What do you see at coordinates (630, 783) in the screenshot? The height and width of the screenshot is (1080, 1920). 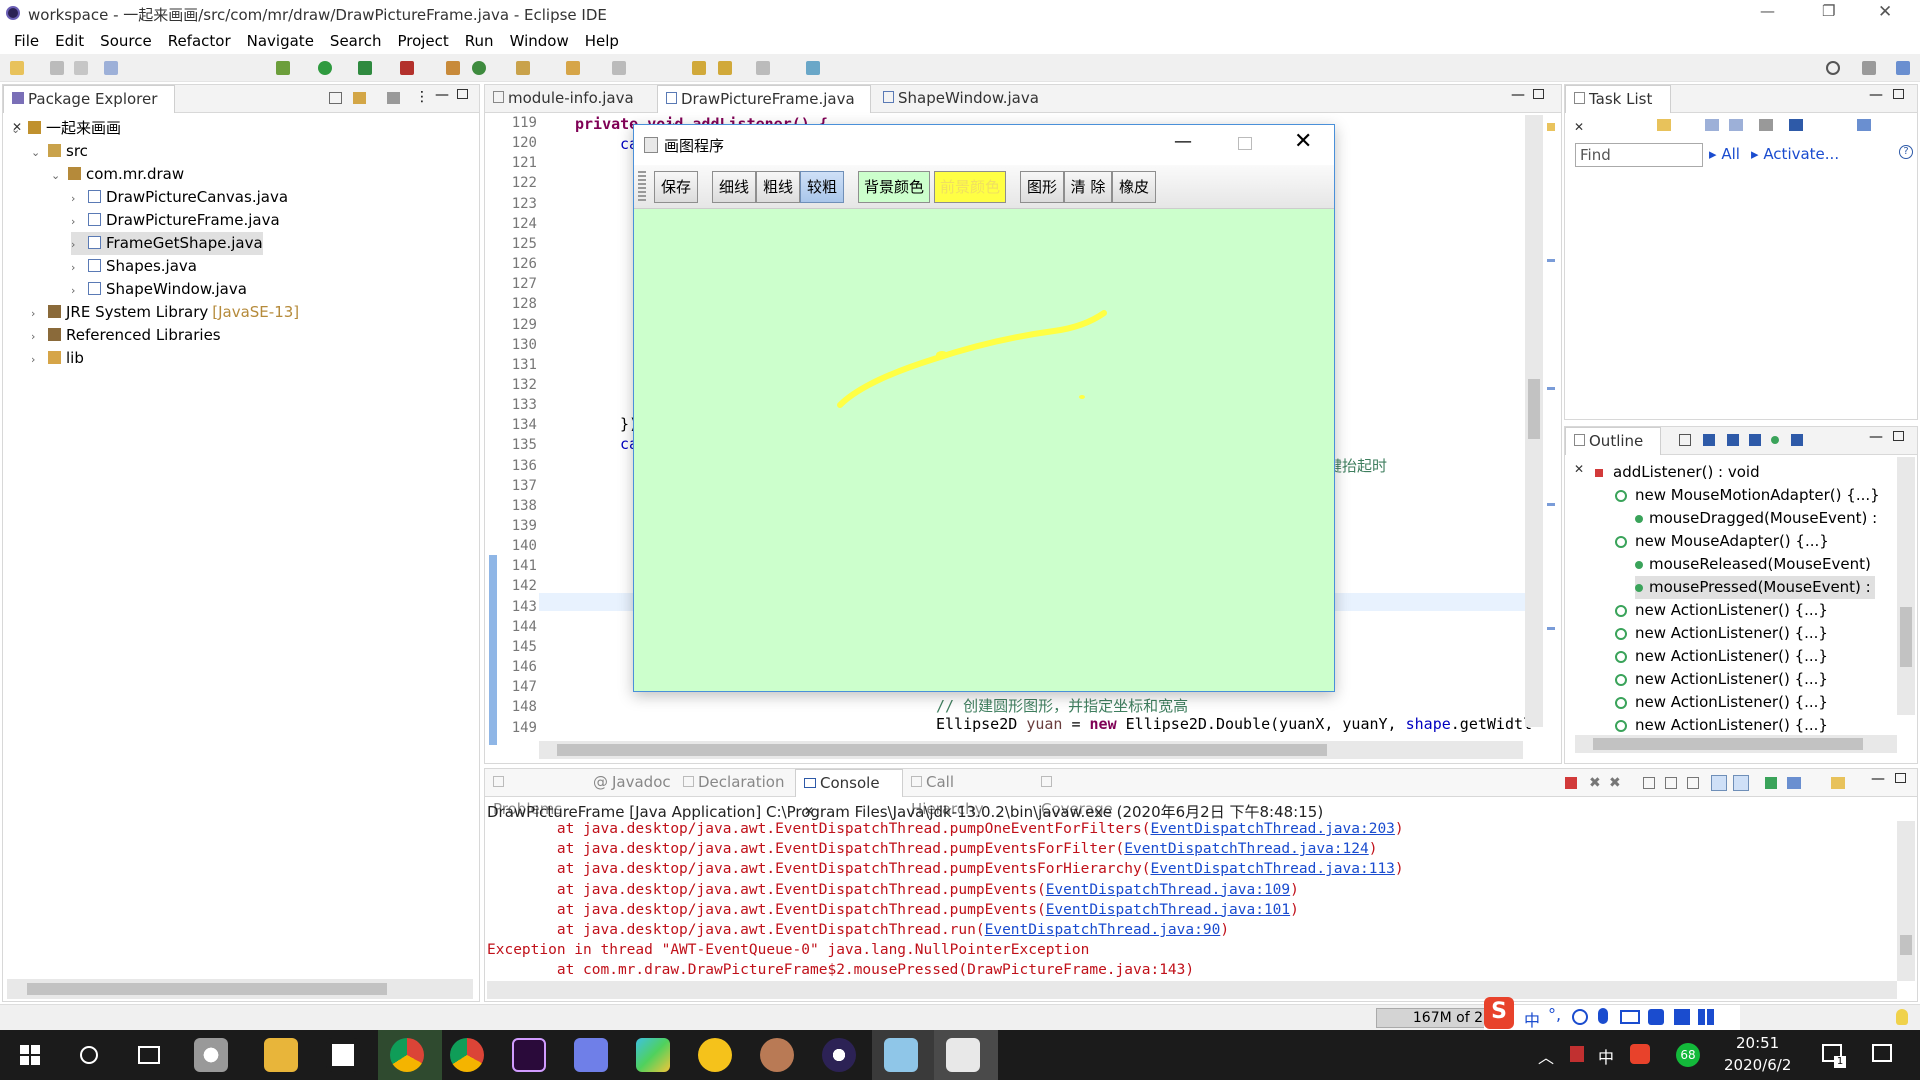 I see `tab-javadoc: @ Javadoc` at bounding box center [630, 783].